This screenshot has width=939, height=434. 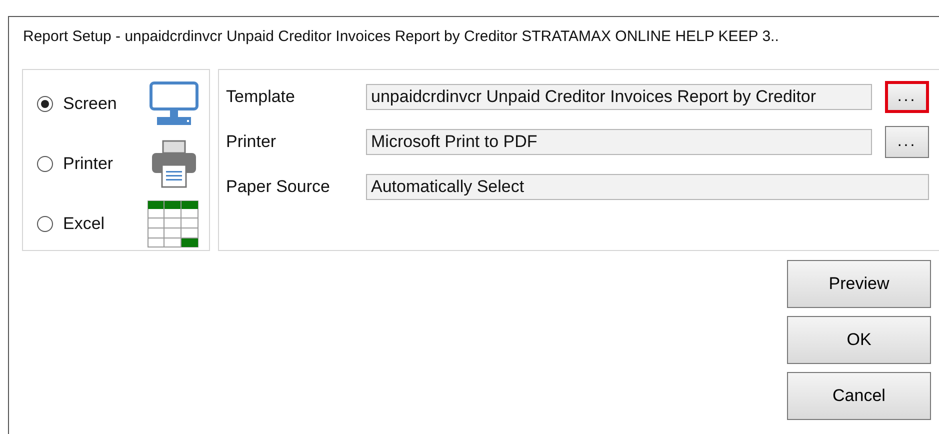 I want to click on field-label: Template, so click(x=261, y=97).